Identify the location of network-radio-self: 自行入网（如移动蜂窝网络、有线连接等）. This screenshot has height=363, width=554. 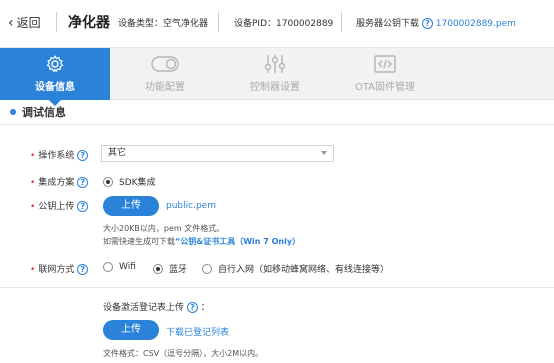
(295, 268).